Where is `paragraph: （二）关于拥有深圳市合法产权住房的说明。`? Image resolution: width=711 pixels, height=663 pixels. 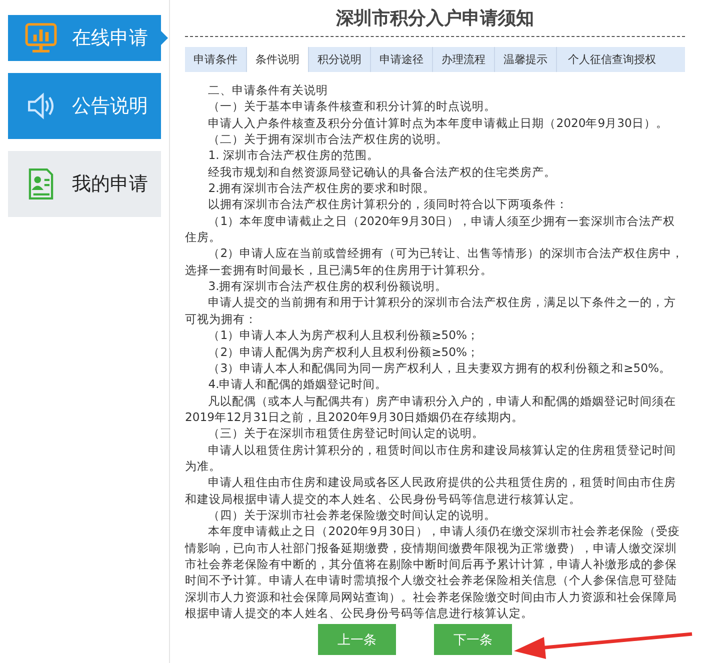 paragraph: （二）关于拥有深圳市合法产权住房的说明。 is located at coordinates (328, 139).